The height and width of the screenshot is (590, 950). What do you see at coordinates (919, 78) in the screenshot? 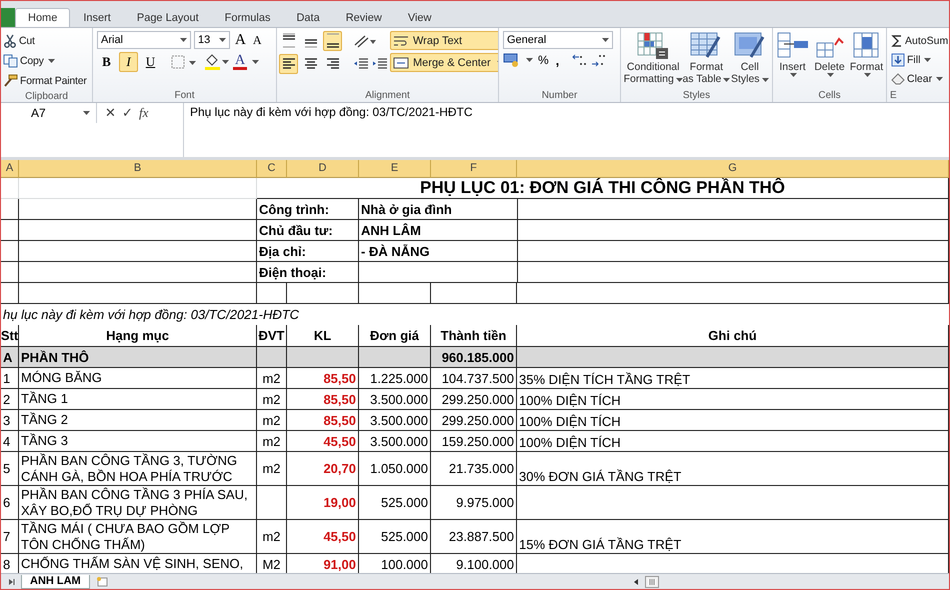
I see `clear-button: Clear` at bounding box center [919, 78].